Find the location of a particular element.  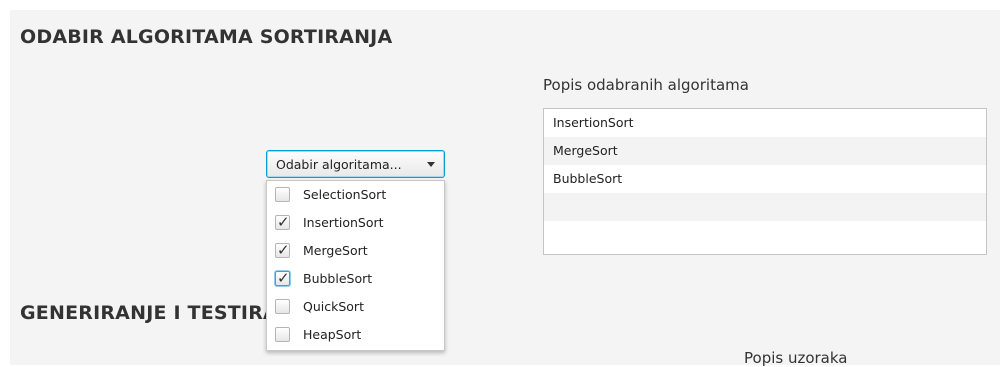

chevron-down-icon is located at coordinates (431, 164).